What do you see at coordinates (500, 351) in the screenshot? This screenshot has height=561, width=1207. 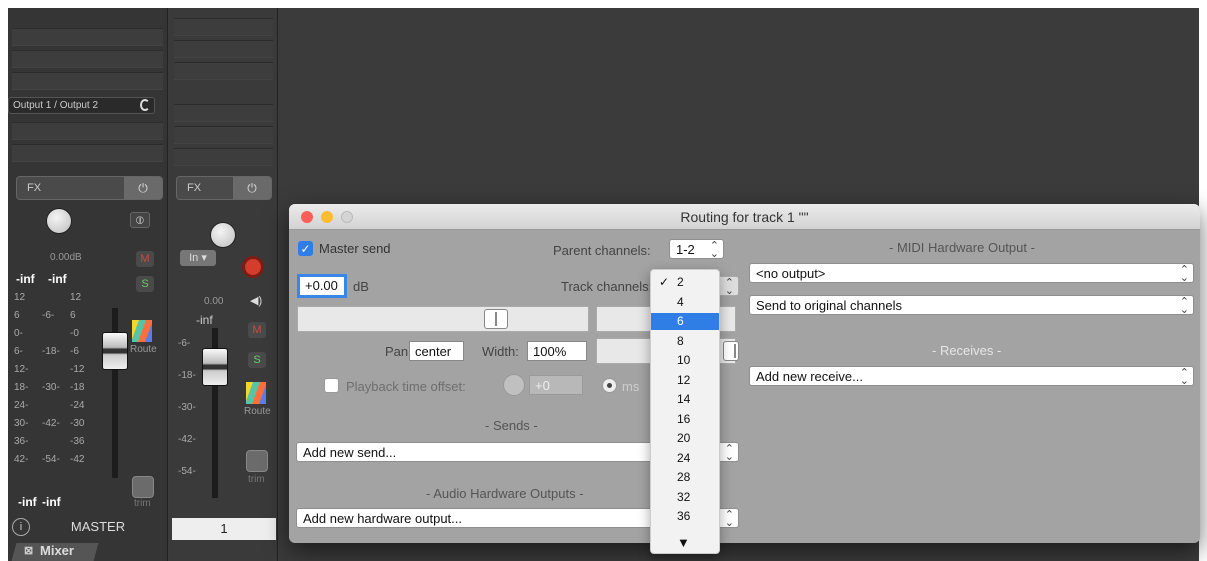 I see `width-label: Width:` at bounding box center [500, 351].